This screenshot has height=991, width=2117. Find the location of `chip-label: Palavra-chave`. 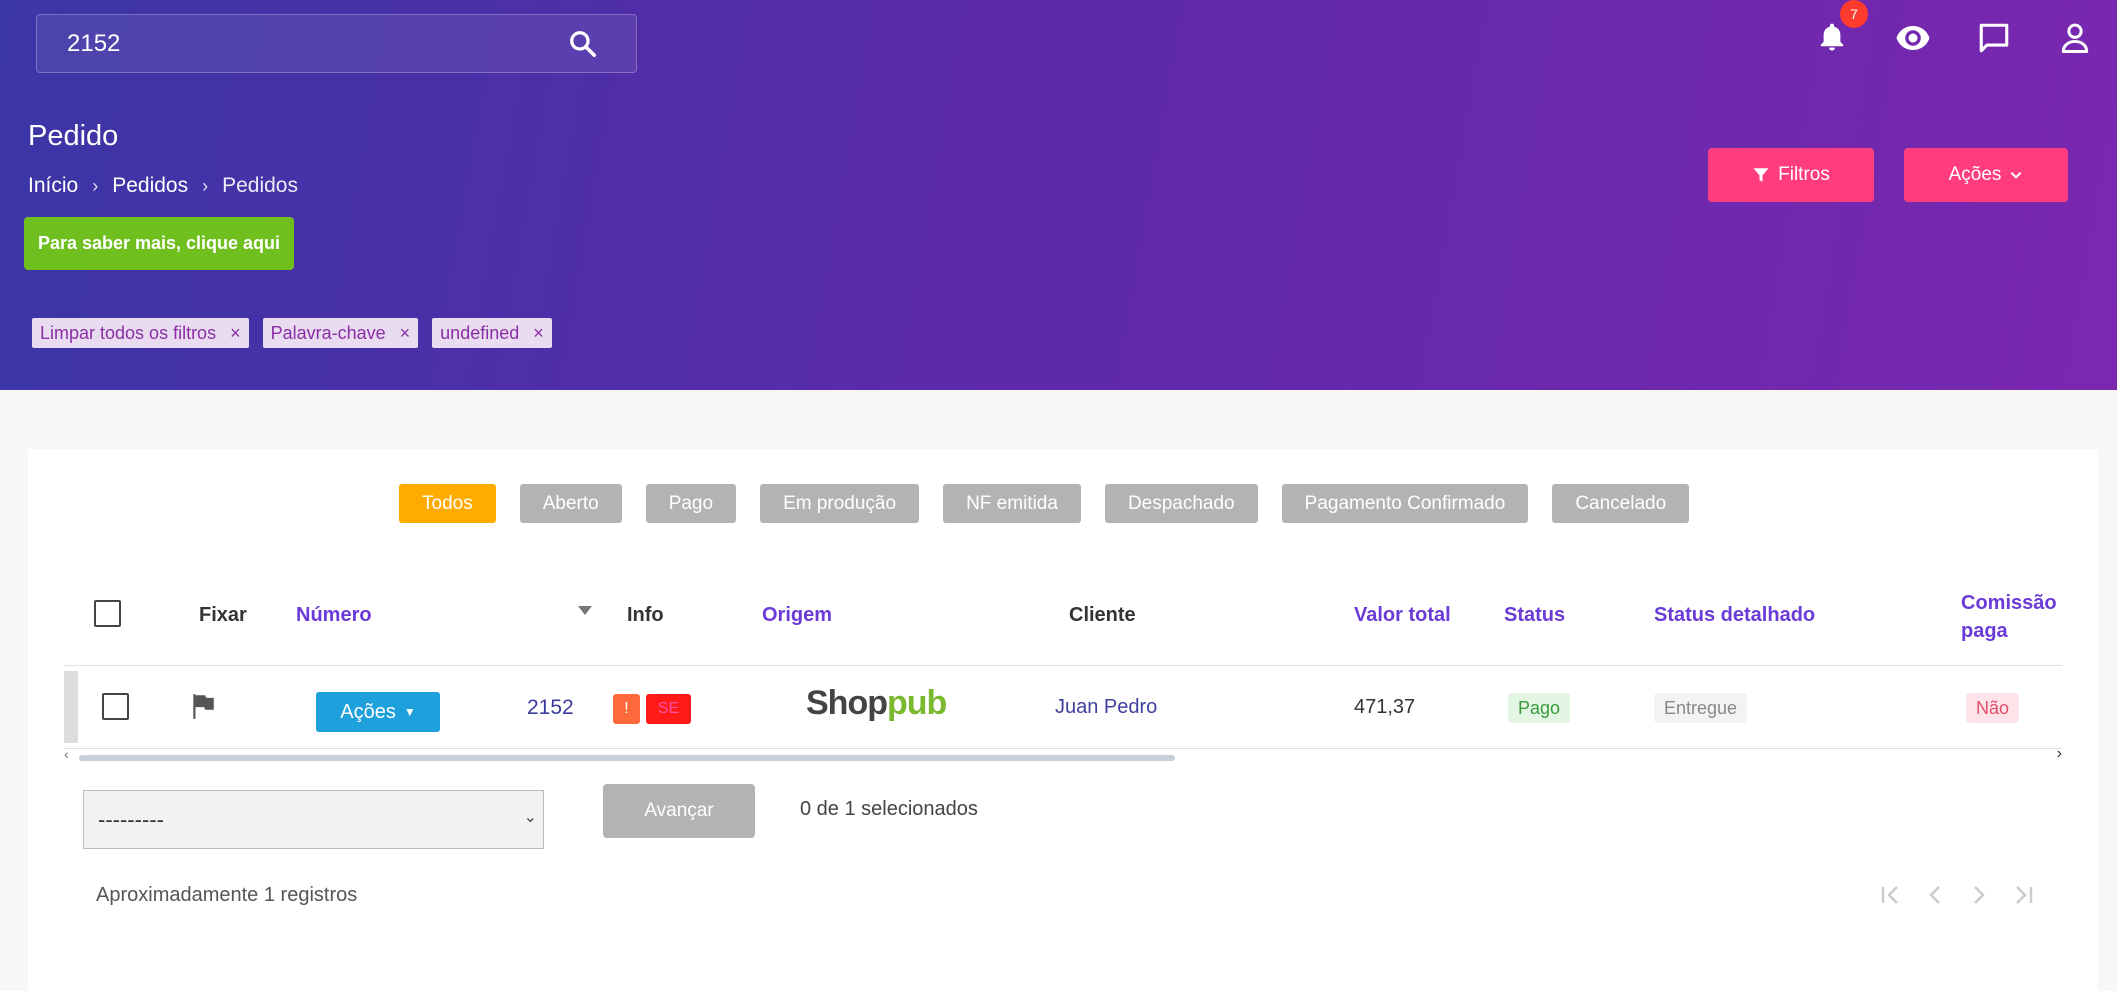

chip-label: Palavra-chave is located at coordinates (328, 332).